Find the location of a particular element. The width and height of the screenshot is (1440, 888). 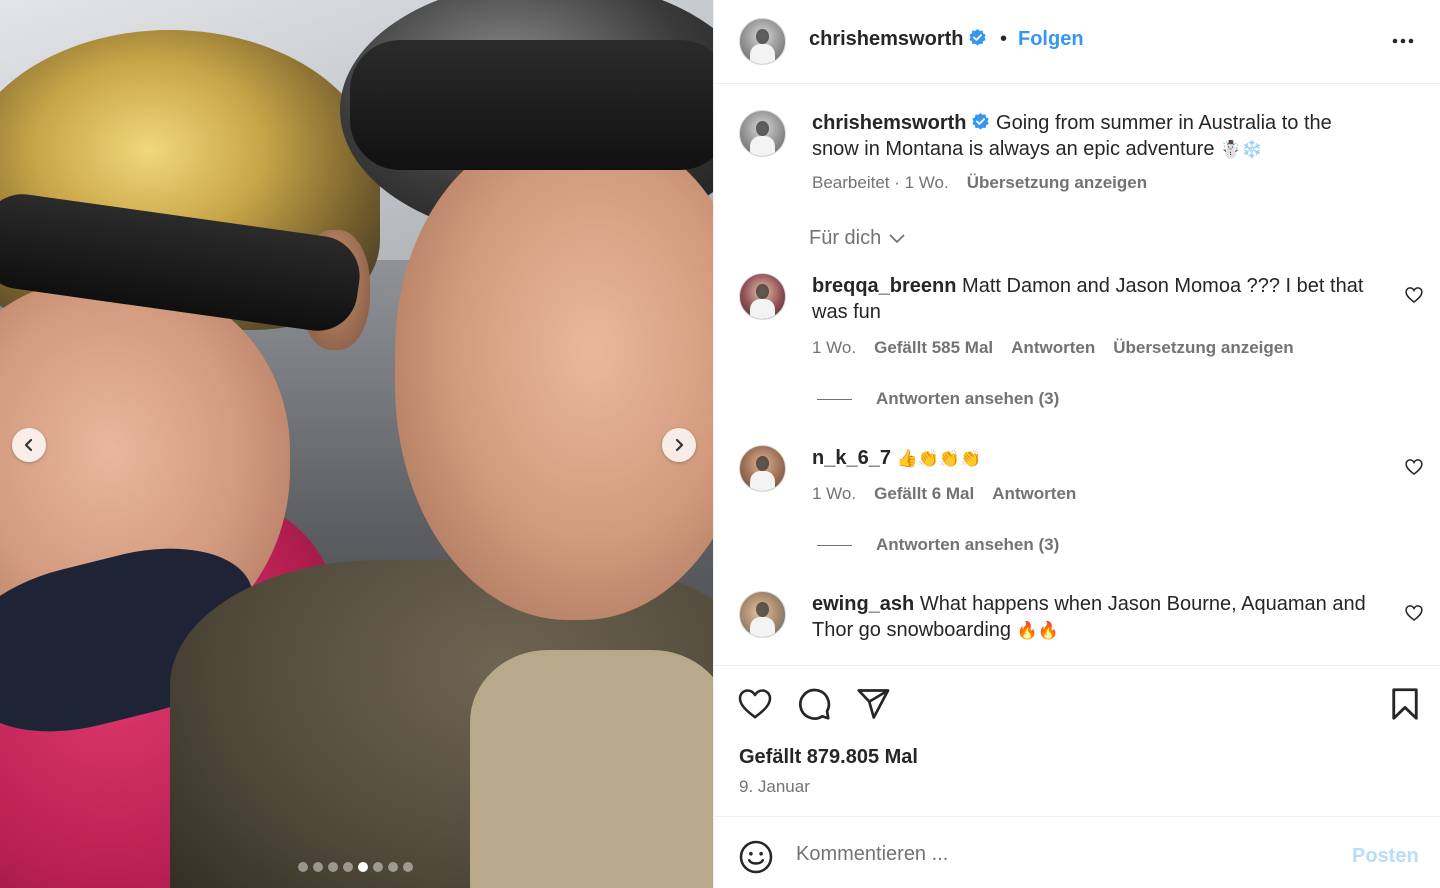

chevron-left-icon is located at coordinates (28, 445).